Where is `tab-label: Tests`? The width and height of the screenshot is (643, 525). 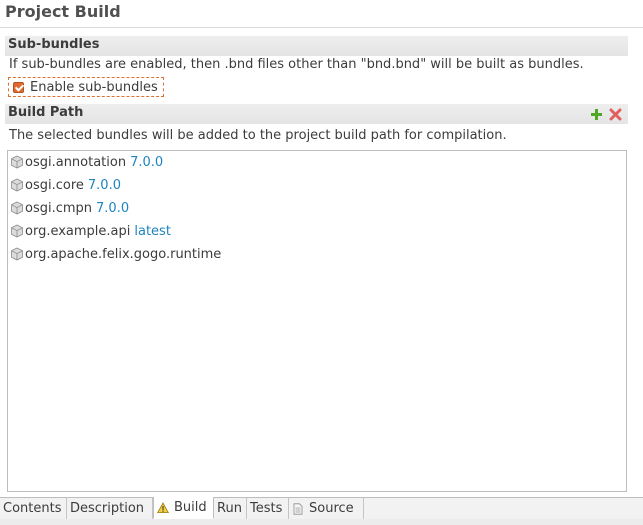
tab-label: Tests is located at coordinates (266, 508).